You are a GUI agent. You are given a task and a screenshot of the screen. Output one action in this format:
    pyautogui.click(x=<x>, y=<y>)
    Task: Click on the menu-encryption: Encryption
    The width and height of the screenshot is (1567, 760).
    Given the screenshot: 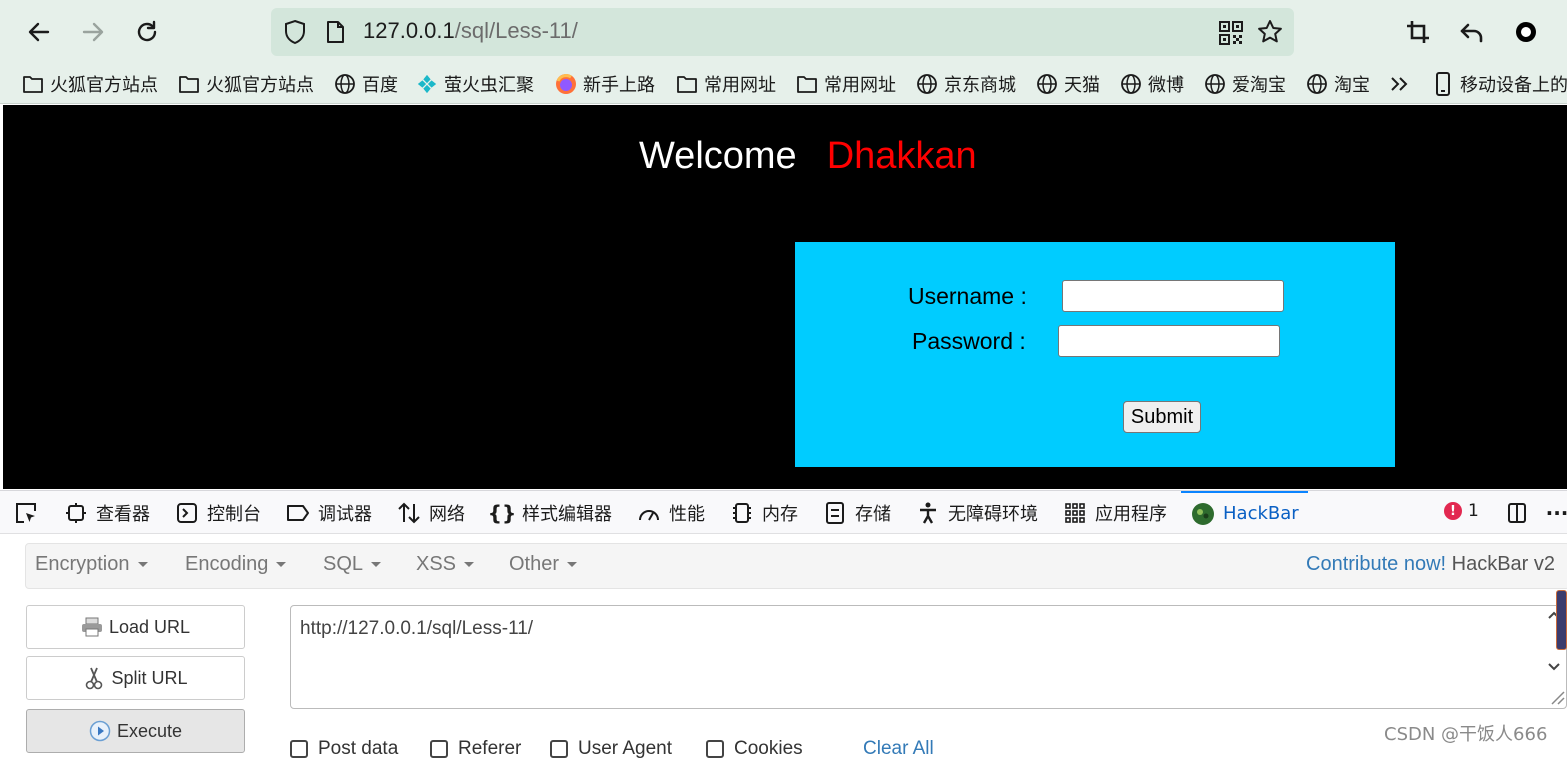 What is the action you would take?
    pyautogui.click(x=91, y=564)
    